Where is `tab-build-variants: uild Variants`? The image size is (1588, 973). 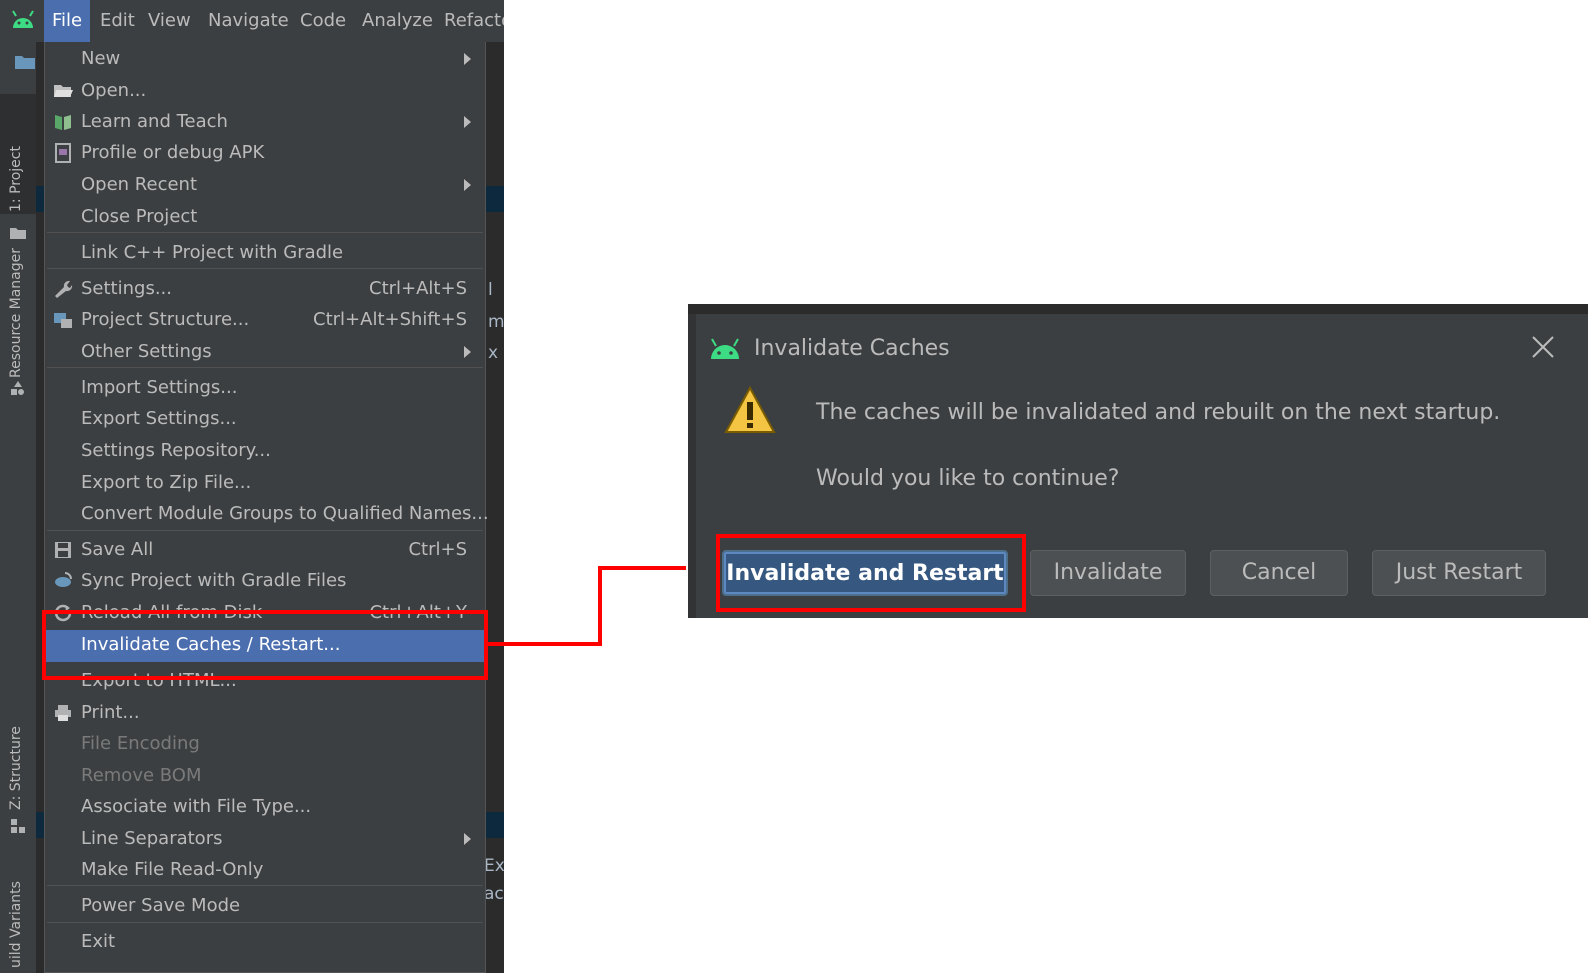 tab-build-variants: uild Variants is located at coordinates (18, 922).